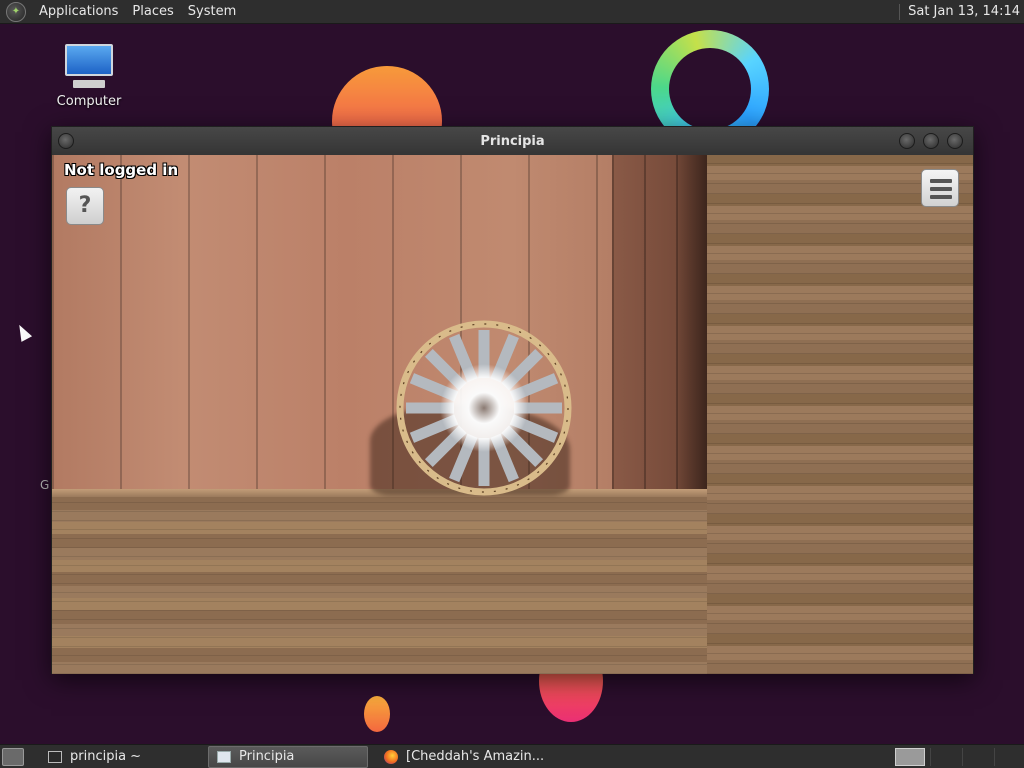 This screenshot has width=1024, height=768. What do you see at coordinates (224, 756) in the screenshot?
I see `window-icon` at bounding box center [224, 756].